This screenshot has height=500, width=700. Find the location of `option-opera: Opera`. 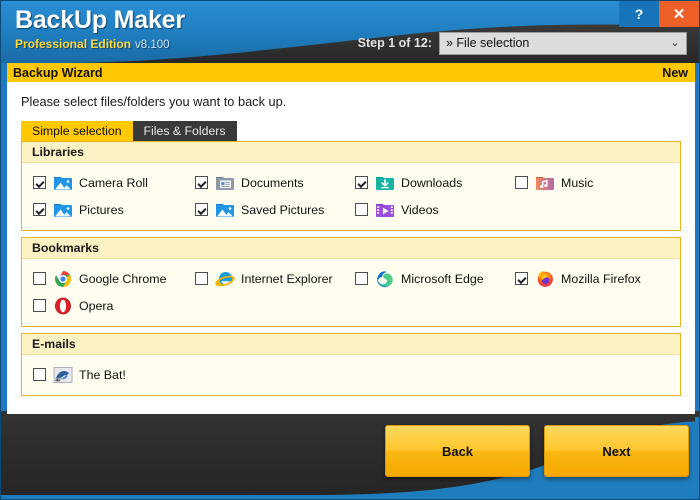

option-opera: Opera is located at coordinates (67, 305).